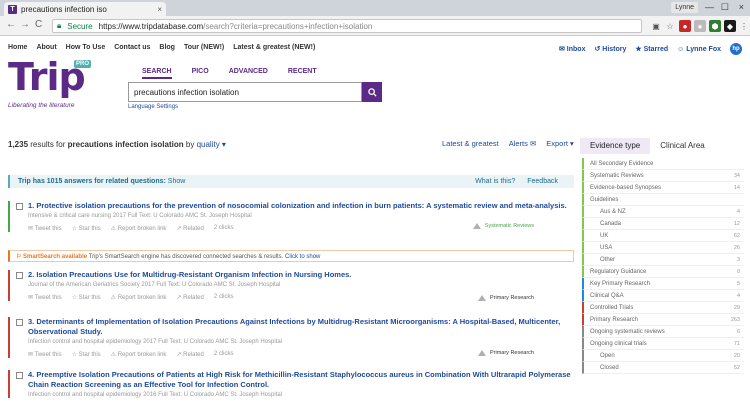 Image resolution: width=750 pixels, height=402 pixels. I want to click on minimize-button: —, so click(709, 7).